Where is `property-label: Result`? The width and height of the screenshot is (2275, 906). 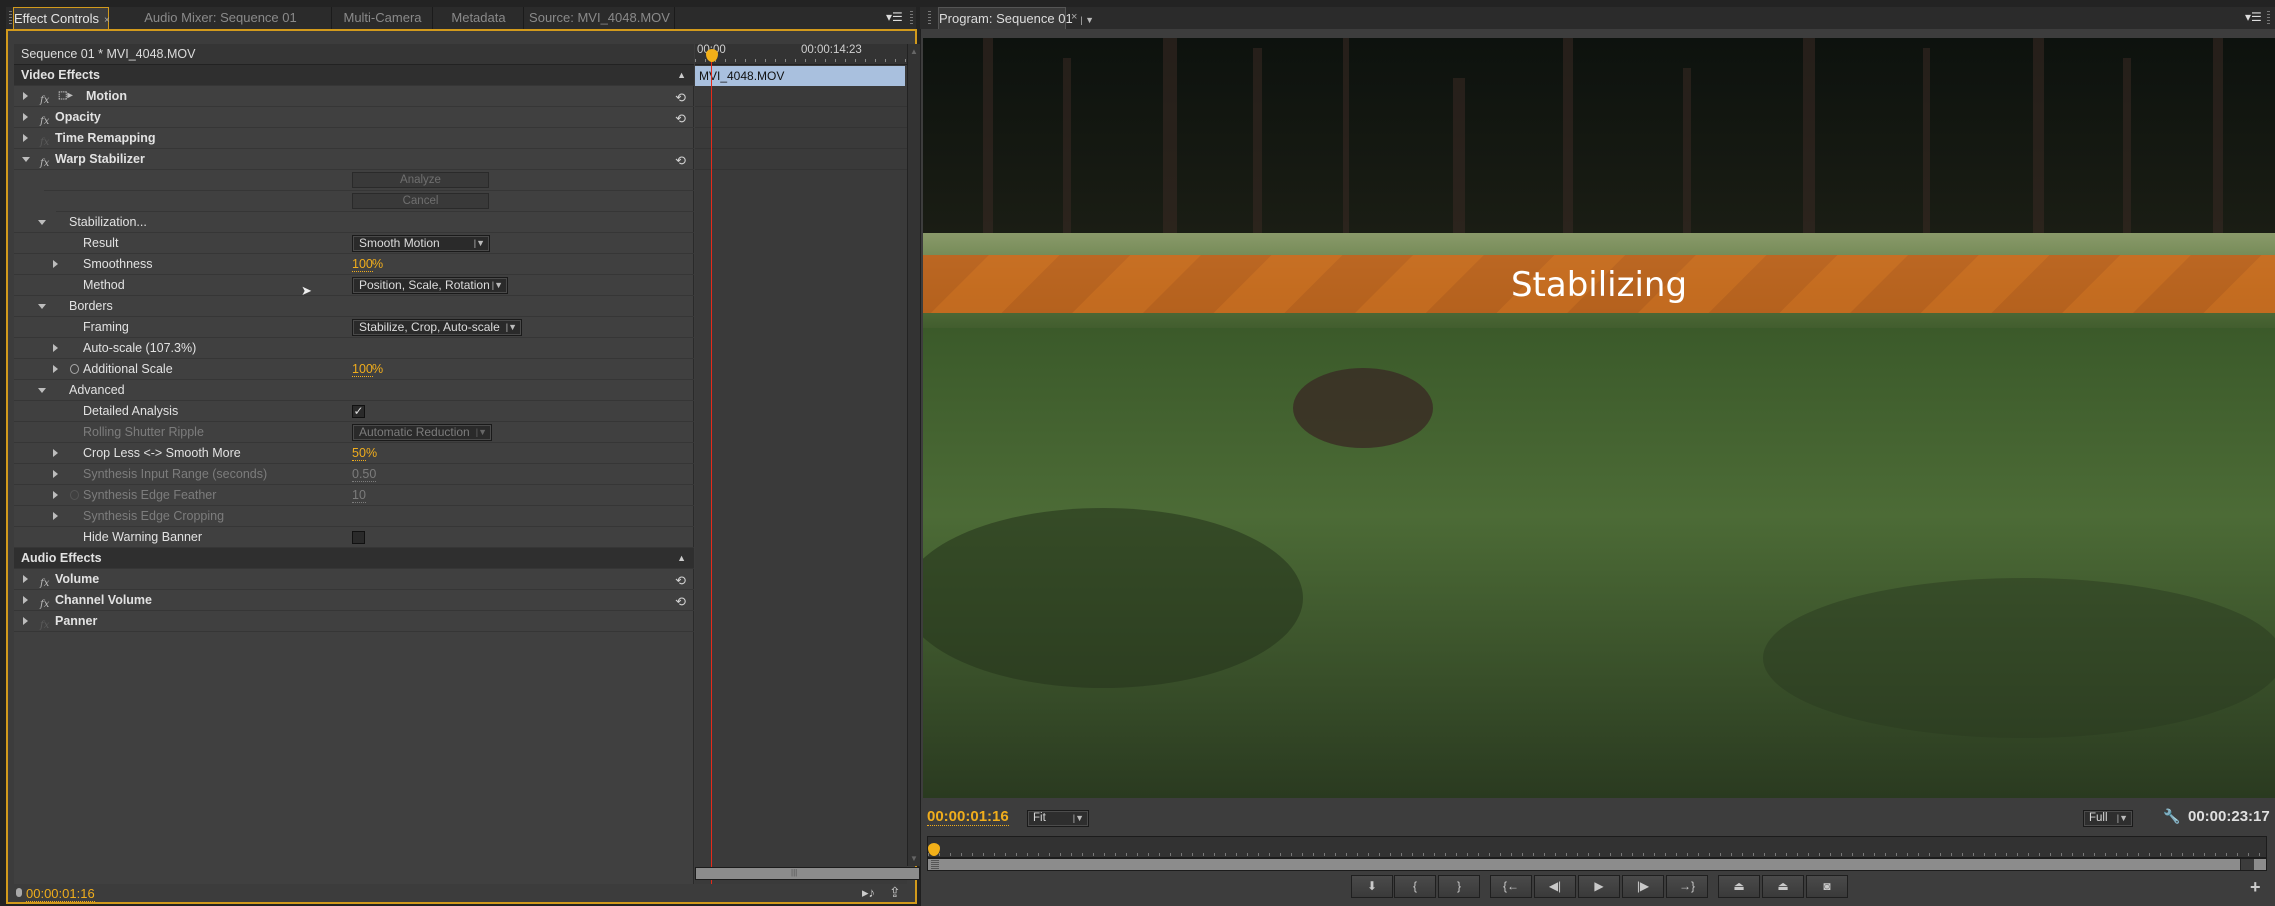 property-label: Result is located at coordinates (101, 243).